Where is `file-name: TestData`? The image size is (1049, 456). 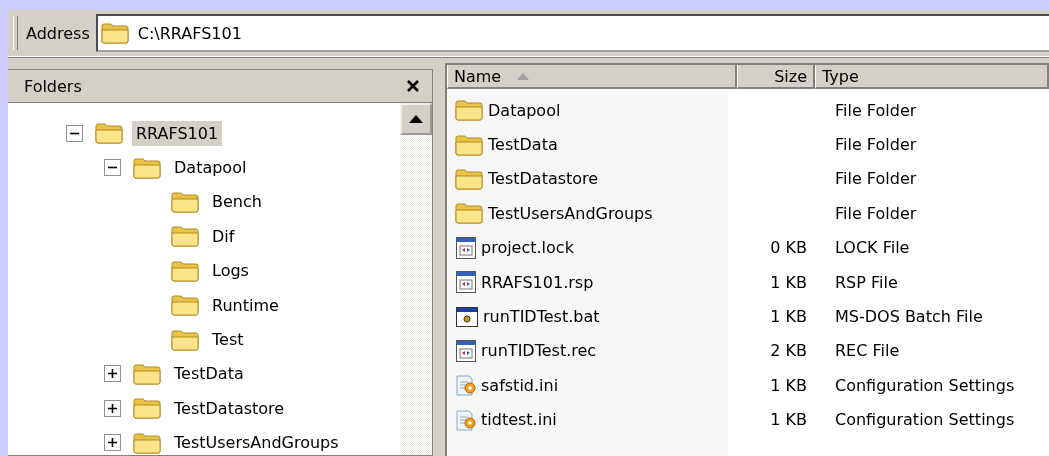
file-name: TestData is located at coordinates (523, 145).